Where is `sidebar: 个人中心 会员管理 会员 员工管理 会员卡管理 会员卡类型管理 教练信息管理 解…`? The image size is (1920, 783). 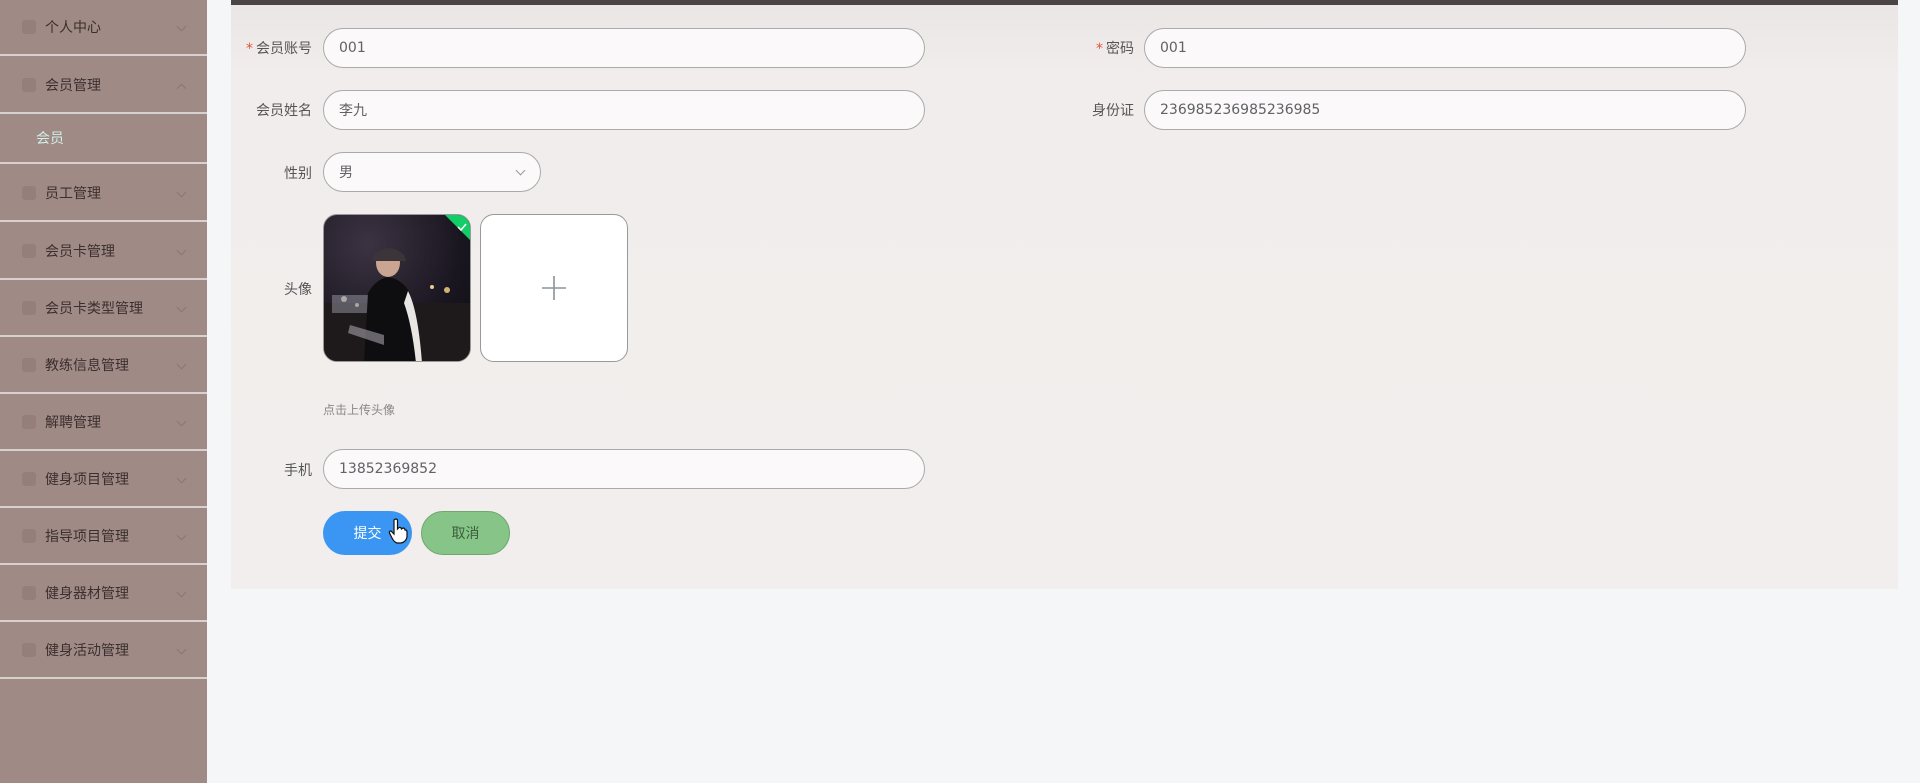 sidebar: 个人中心 会员管理 会员 员工管理 会员卡管理 会员卡类型管理 教练信息管理 解… is located at coordinates (103, 391).